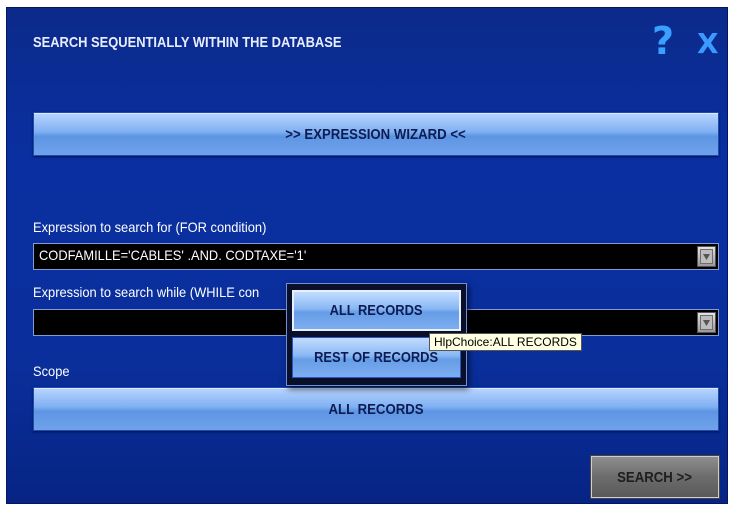 The width and height of the screenshot is (733, 510). I want to click on while-condition-dropdown-button, so click(706, 322).